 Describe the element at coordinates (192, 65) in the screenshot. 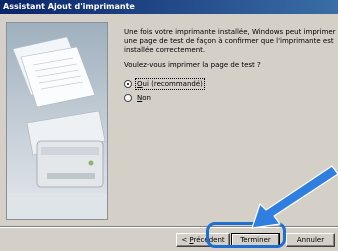

I see `test-page-question: Voulez-vous imprimer la page de test ?` at that location.